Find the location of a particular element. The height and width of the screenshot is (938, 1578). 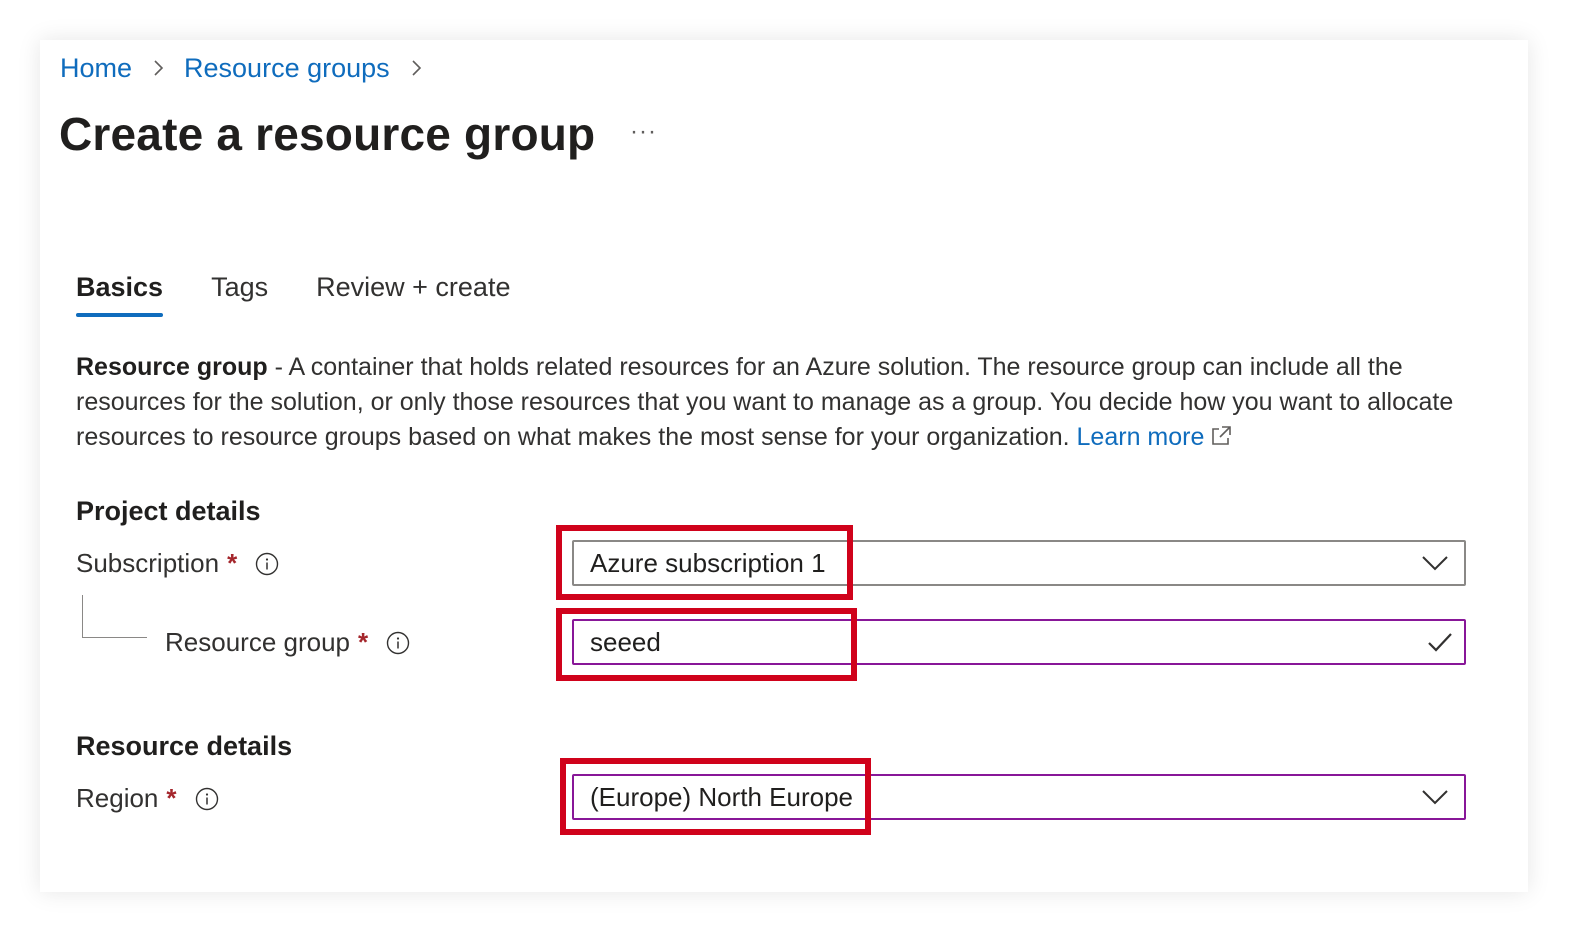

tab-tags: Tags is located at coordinates (239, 294).